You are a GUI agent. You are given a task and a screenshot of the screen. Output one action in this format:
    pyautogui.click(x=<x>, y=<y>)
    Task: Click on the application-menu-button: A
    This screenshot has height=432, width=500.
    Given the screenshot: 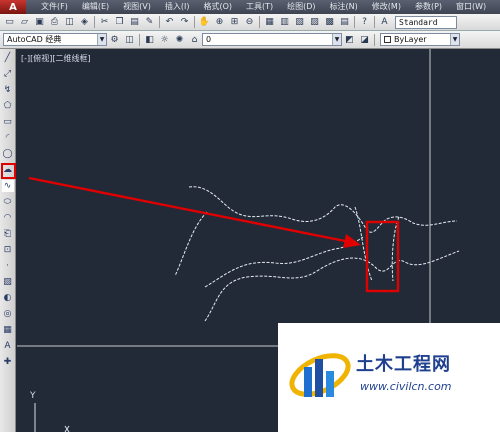 What is the action you would take?
    pyautogui.click(x=13, y=7)
    